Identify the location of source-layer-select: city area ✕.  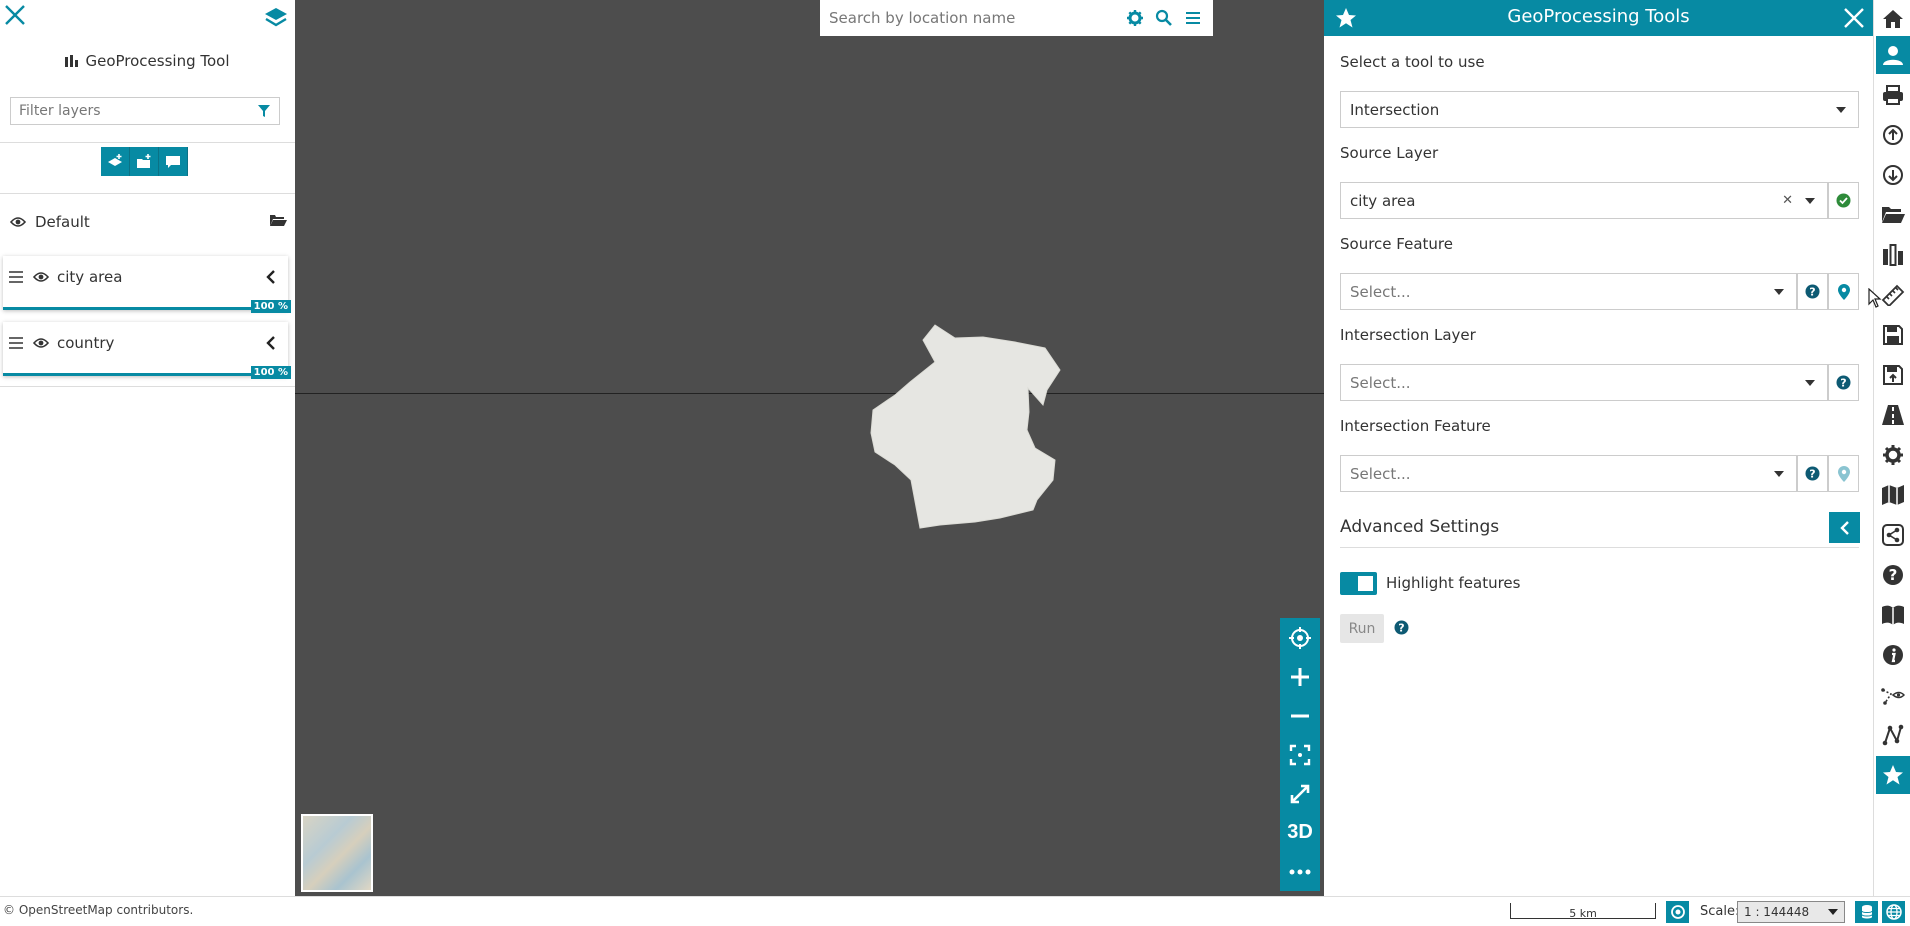
(1584, 200).